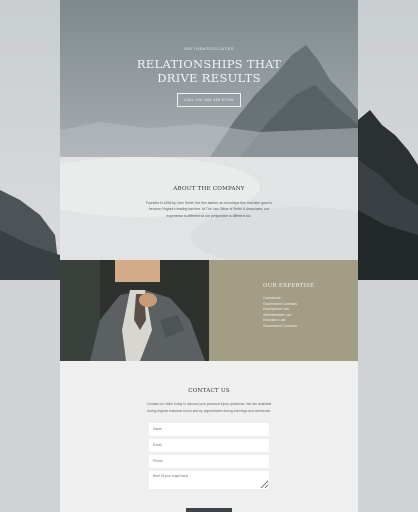  Describe the element at coordinates (209, 391) in the screenshot. I see `contact-title: CONTACT US` at that location.